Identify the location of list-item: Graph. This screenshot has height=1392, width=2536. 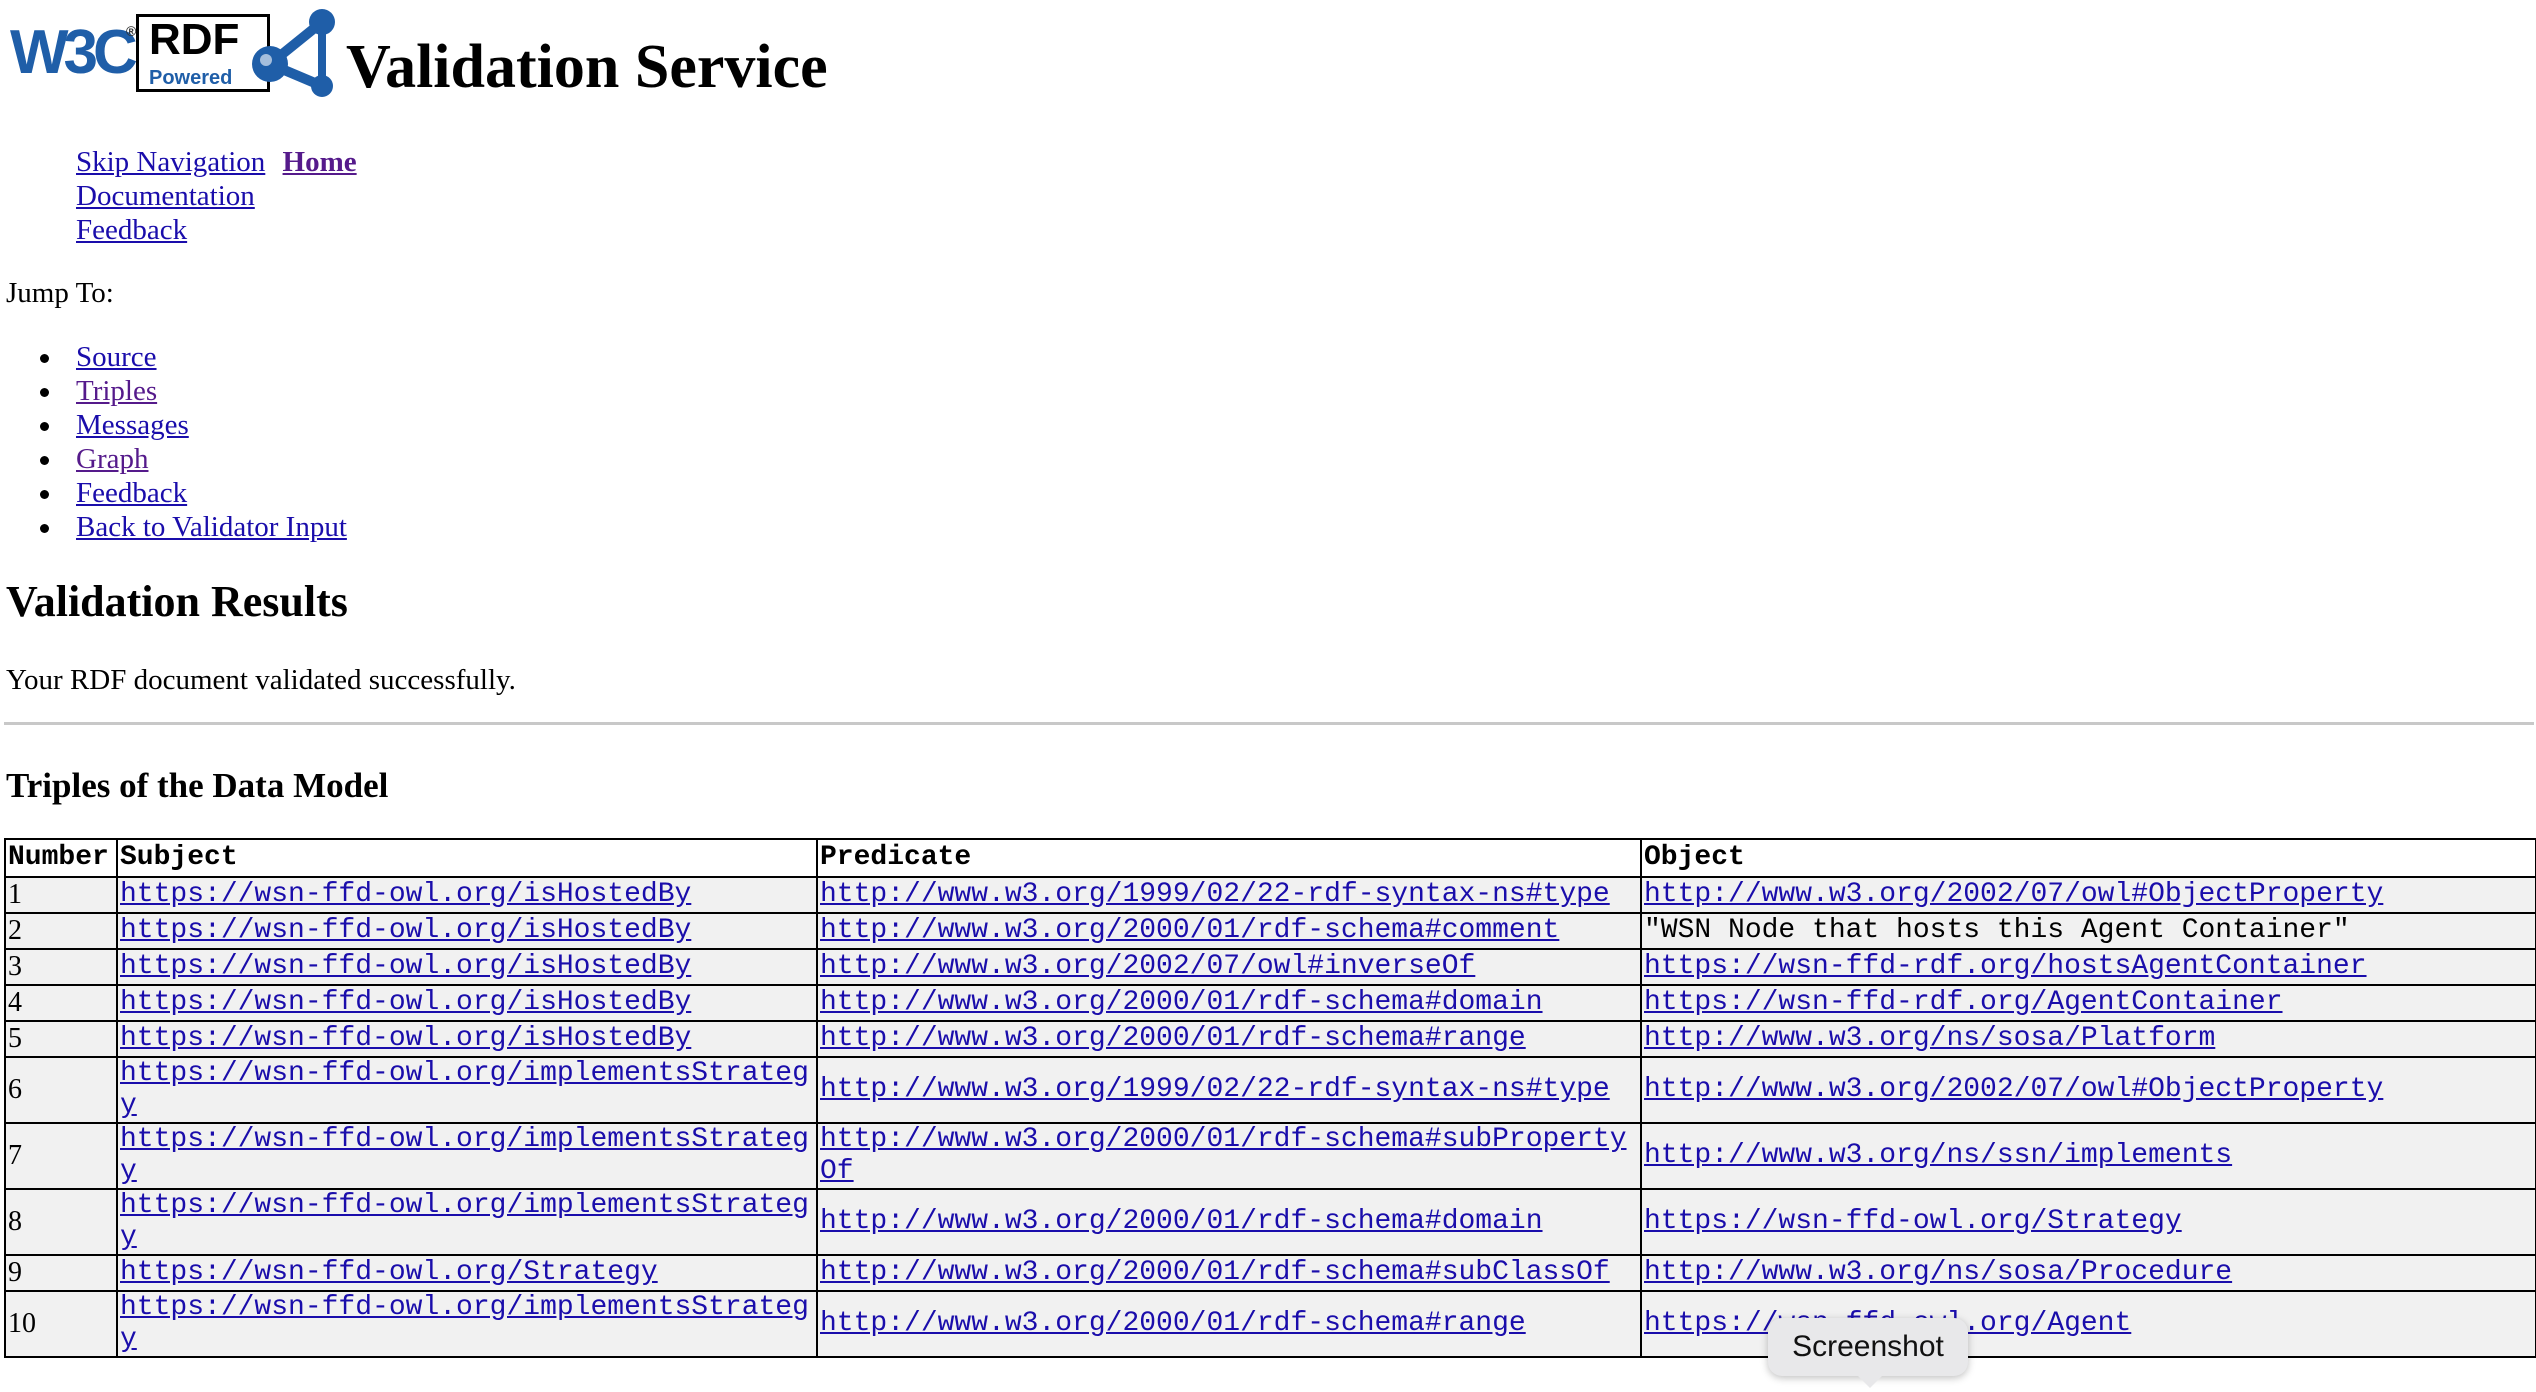
(193, 459).